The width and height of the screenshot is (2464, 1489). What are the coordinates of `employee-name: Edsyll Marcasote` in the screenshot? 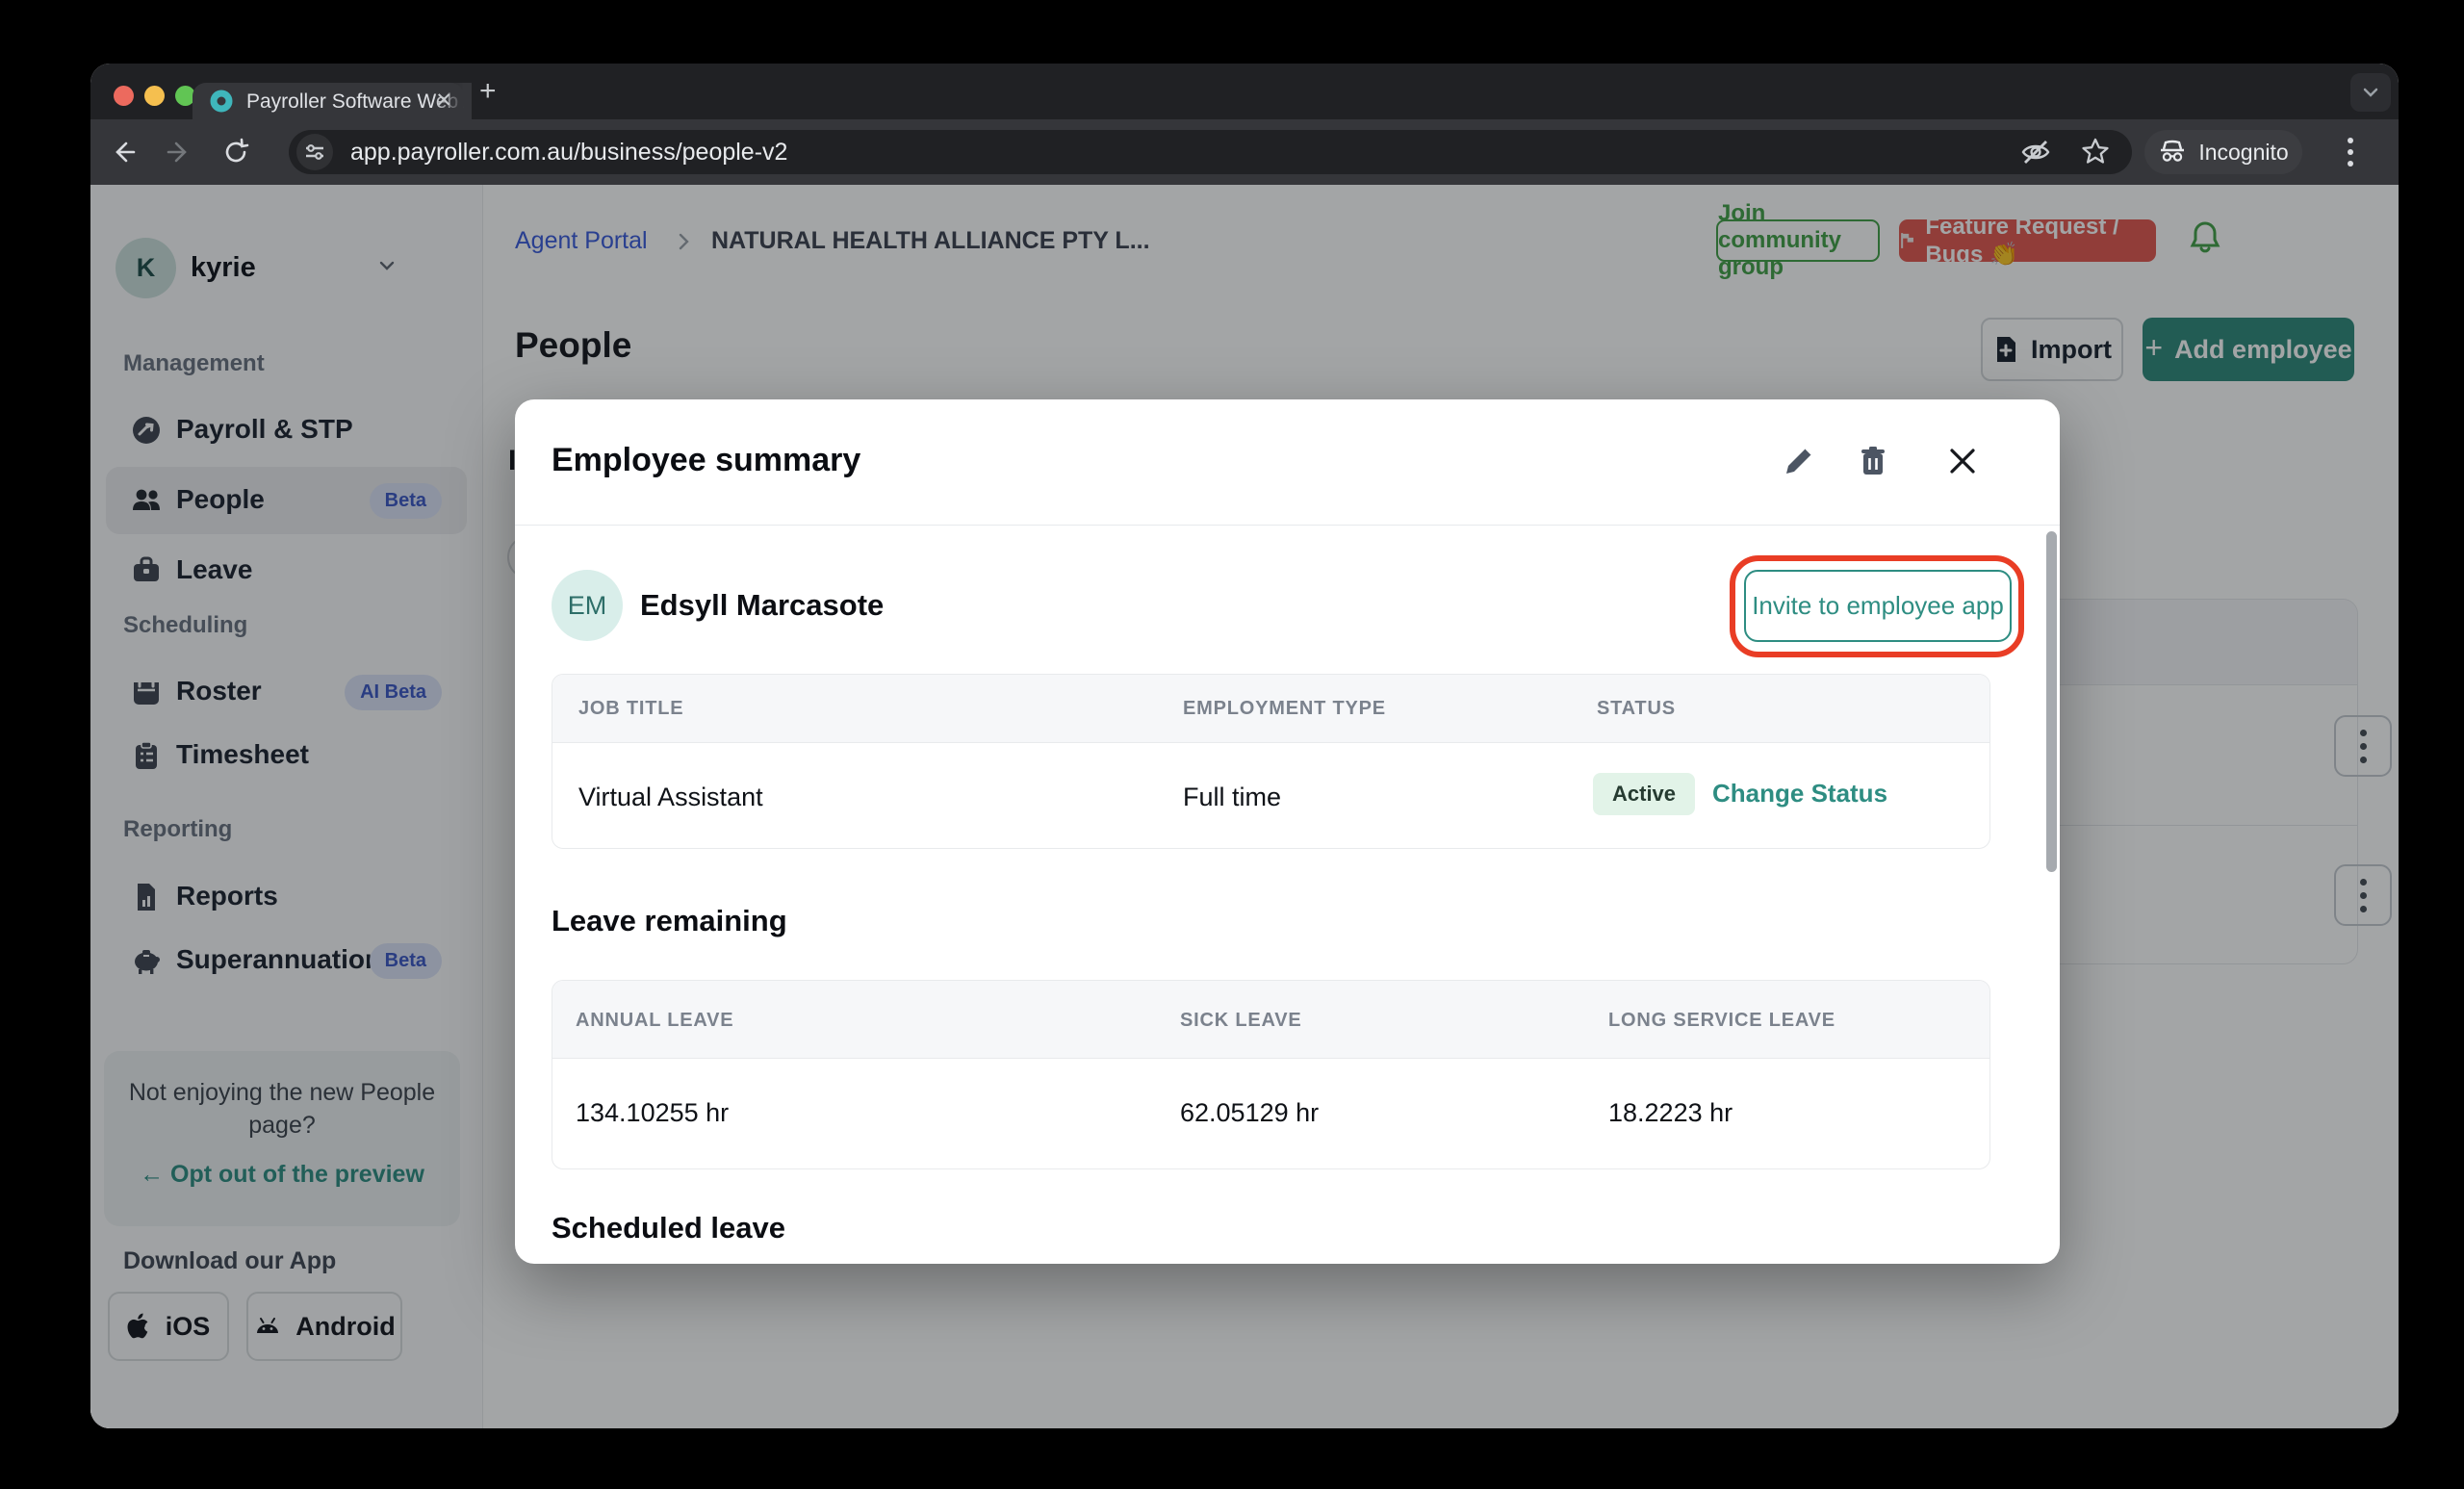 It's located at (762, 605).